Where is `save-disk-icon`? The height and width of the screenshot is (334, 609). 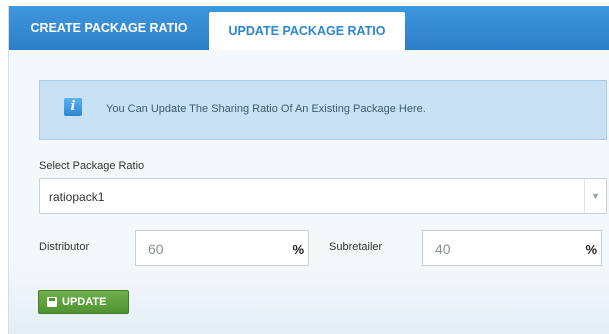
save-disk-icon is located at coordinates (52, 302).